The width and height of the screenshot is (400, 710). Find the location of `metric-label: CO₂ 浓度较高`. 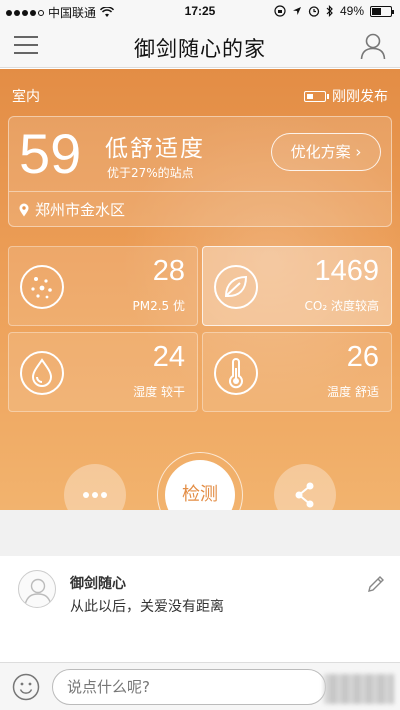

metric-label: CO₂ 浓度较高 is located at coordinates (341, 306).